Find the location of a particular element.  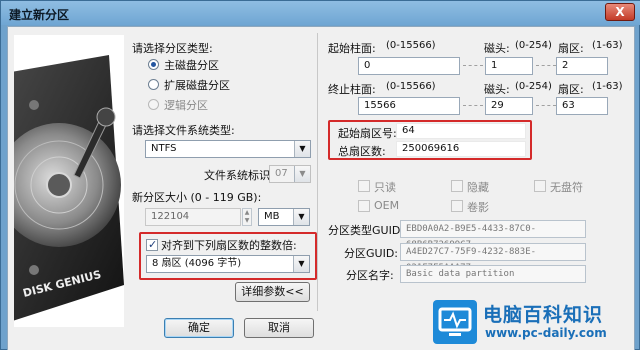

end-sector-label: 扇区: is located at coordinates (571, 89).